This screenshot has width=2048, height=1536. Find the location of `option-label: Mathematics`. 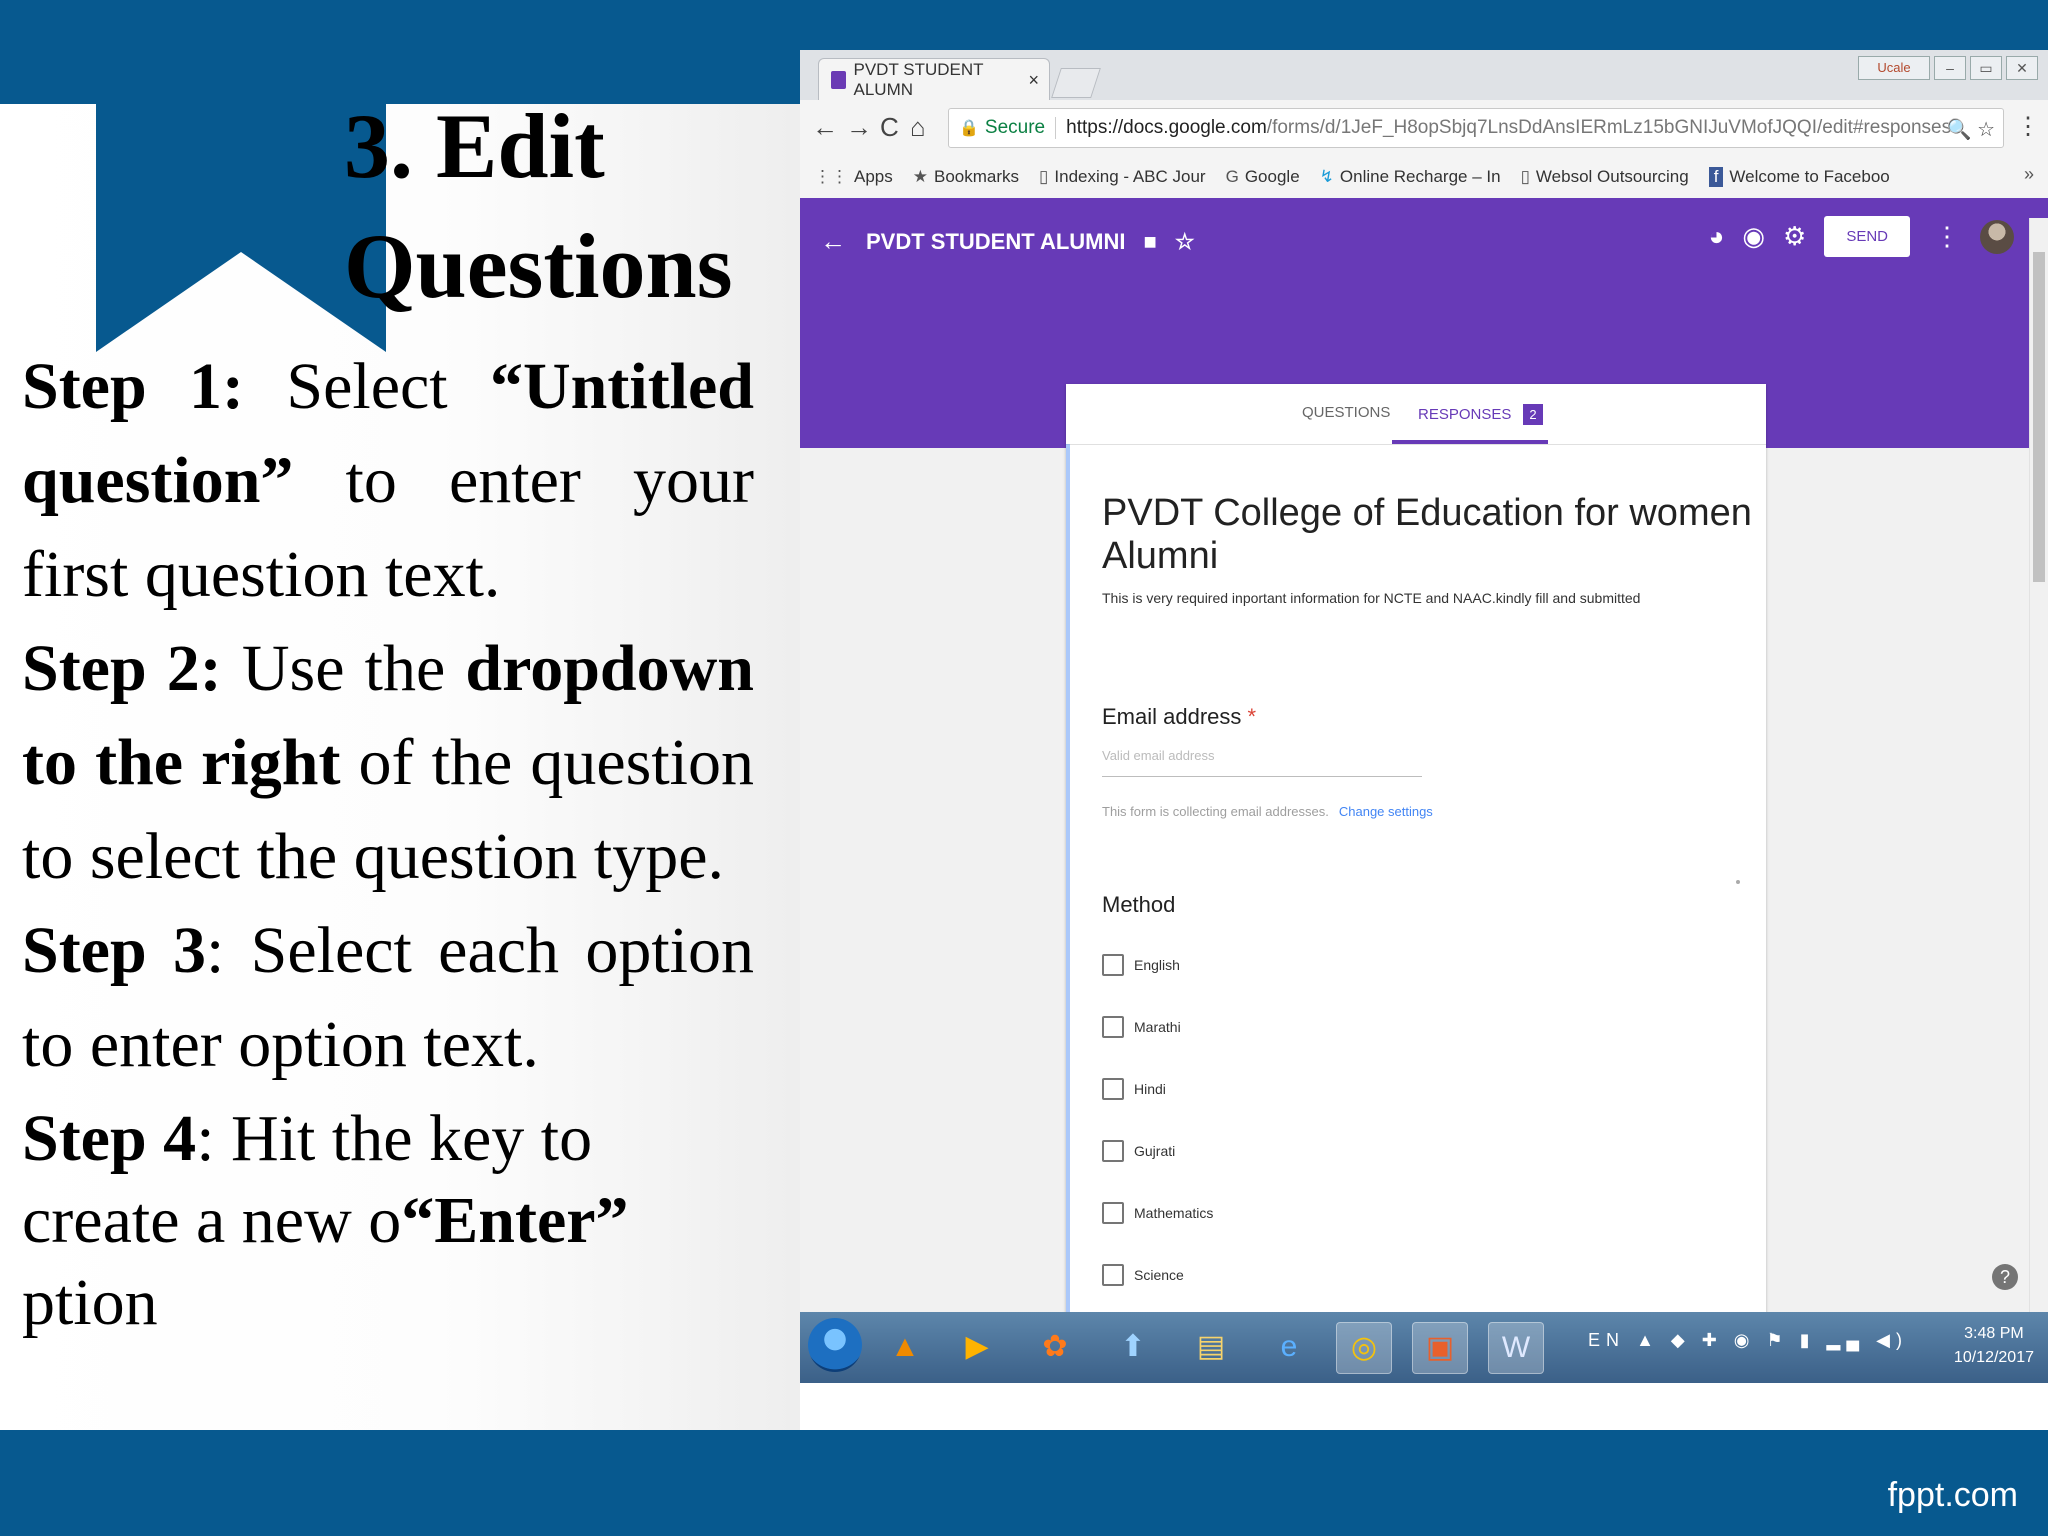

option-label: Mathematics is located at coordinates (1174, 1213).